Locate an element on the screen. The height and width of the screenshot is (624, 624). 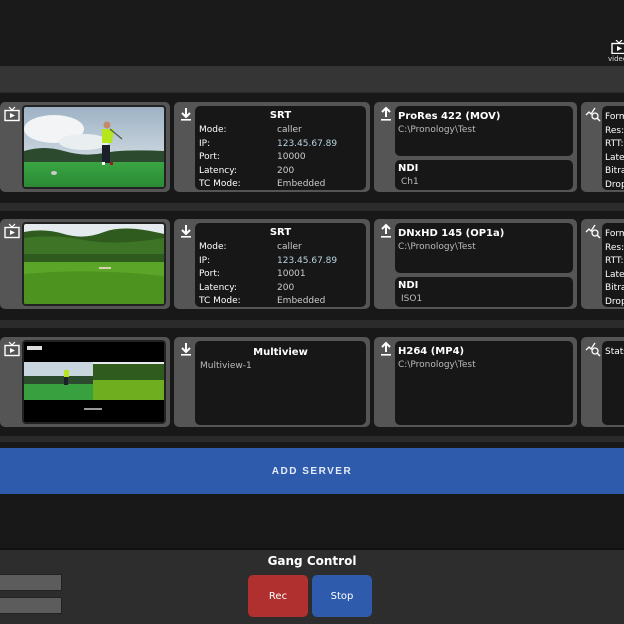
multiview-preview-thumbnail is located at coordinates (94, 382).